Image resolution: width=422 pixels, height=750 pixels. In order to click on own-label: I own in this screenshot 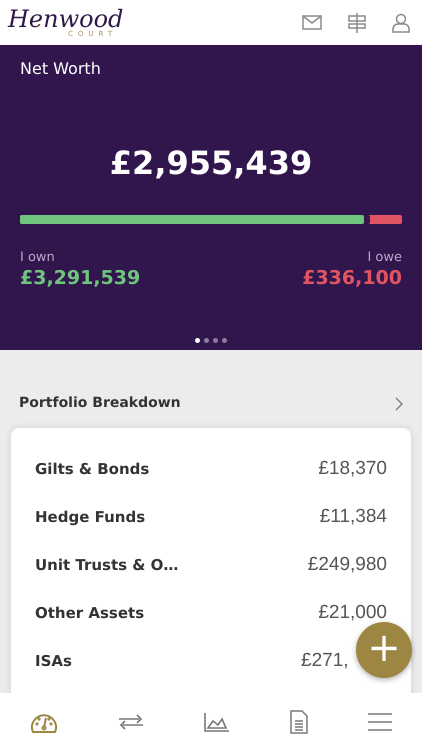, I will do `click(38, 258)`.